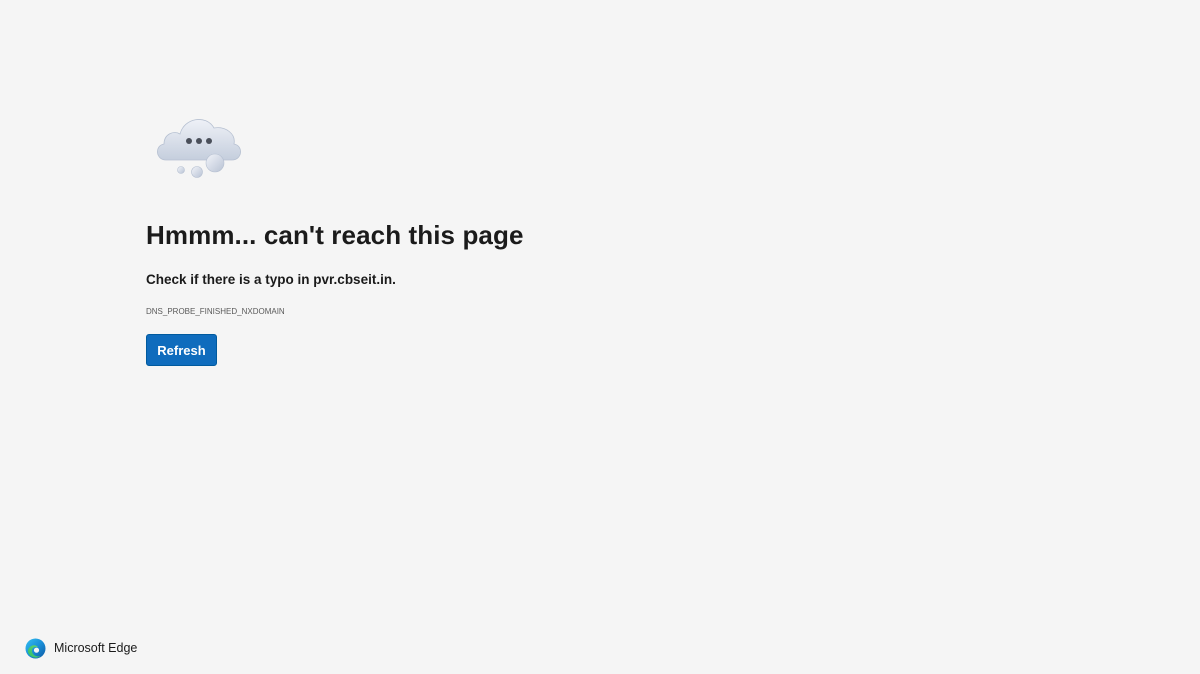  I want to click on page-title: Hmmm... can't reach this page, so click(335, 235).